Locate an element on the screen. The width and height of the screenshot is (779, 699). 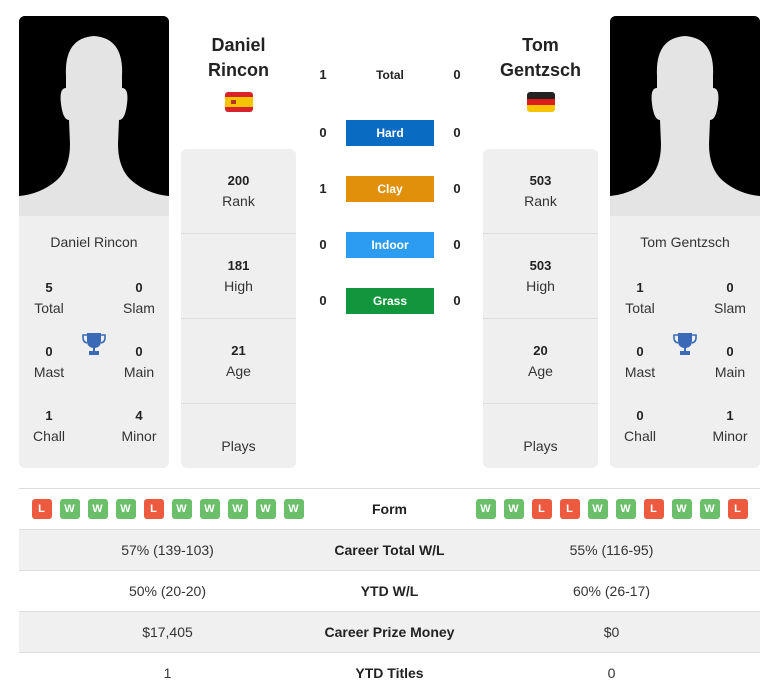
player1-titles-total: 5 Total is located at coordinates (49, 298).